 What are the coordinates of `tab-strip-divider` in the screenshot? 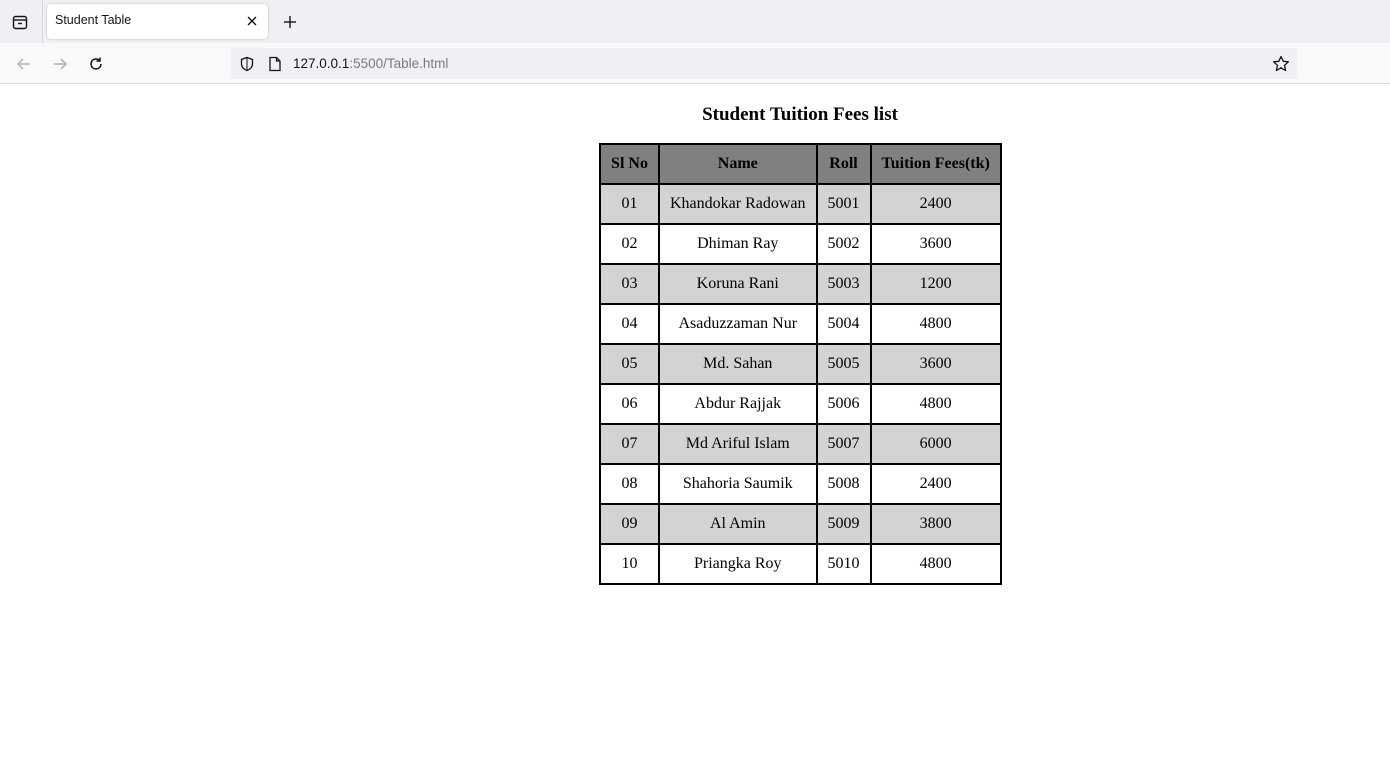 It's located at (42, 21).